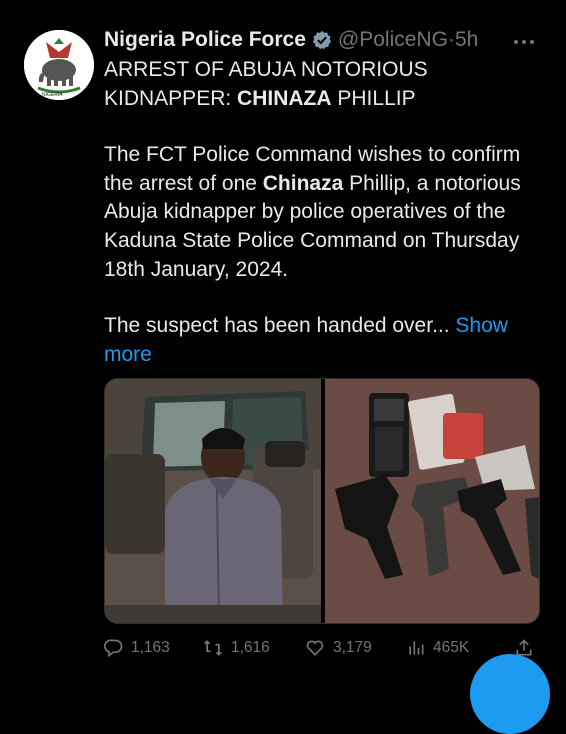  I want to click on author-name: Nigeria Police Force, so click(205, 40).